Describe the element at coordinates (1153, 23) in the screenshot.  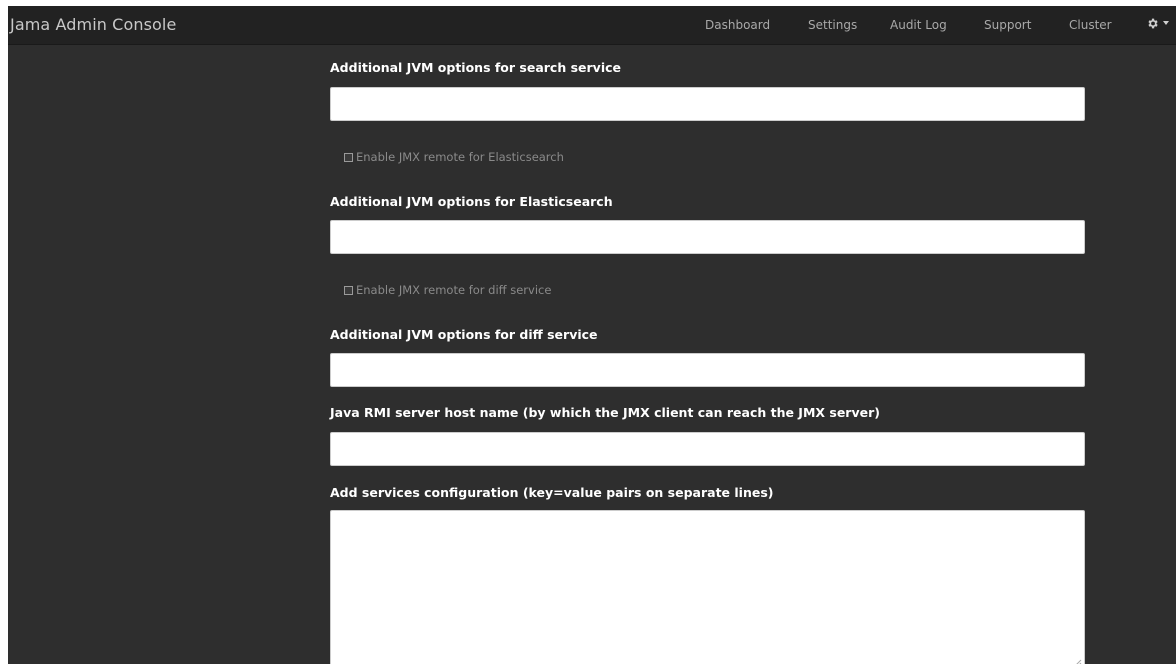
I see `gear-icon` at that location.